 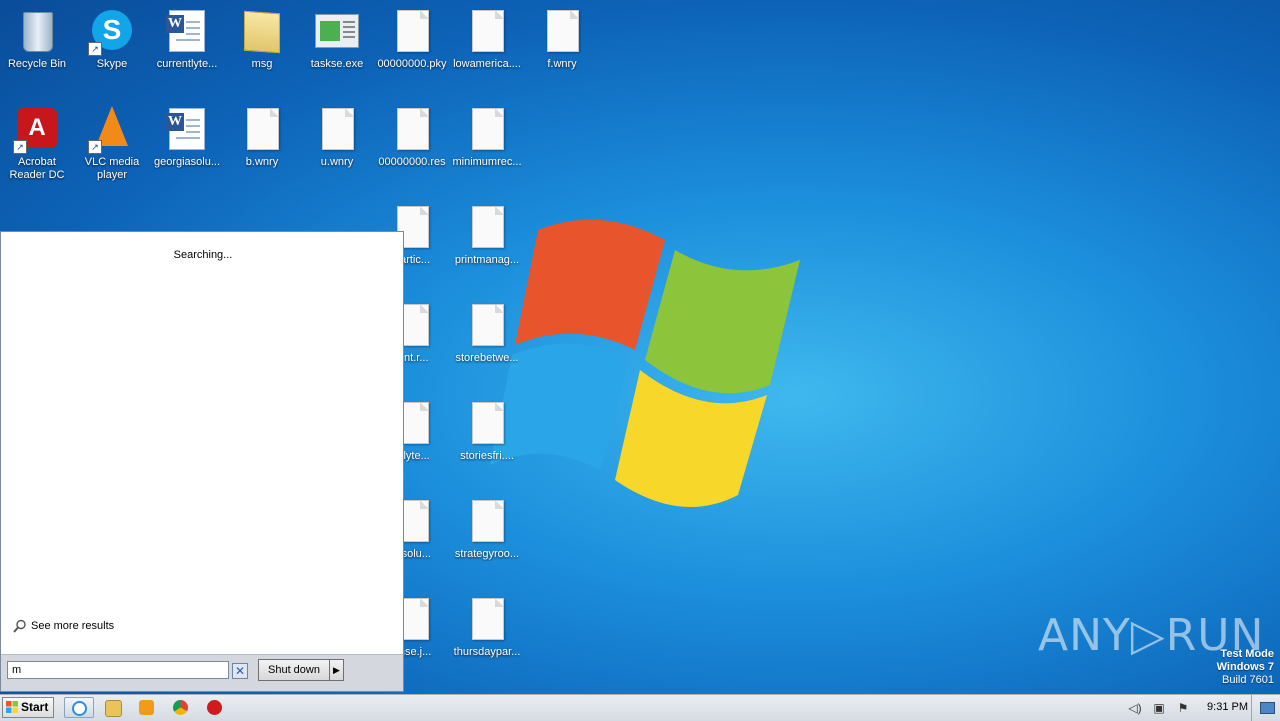 I want to click on internet-explorer-icon, so click(x=79, y=708).